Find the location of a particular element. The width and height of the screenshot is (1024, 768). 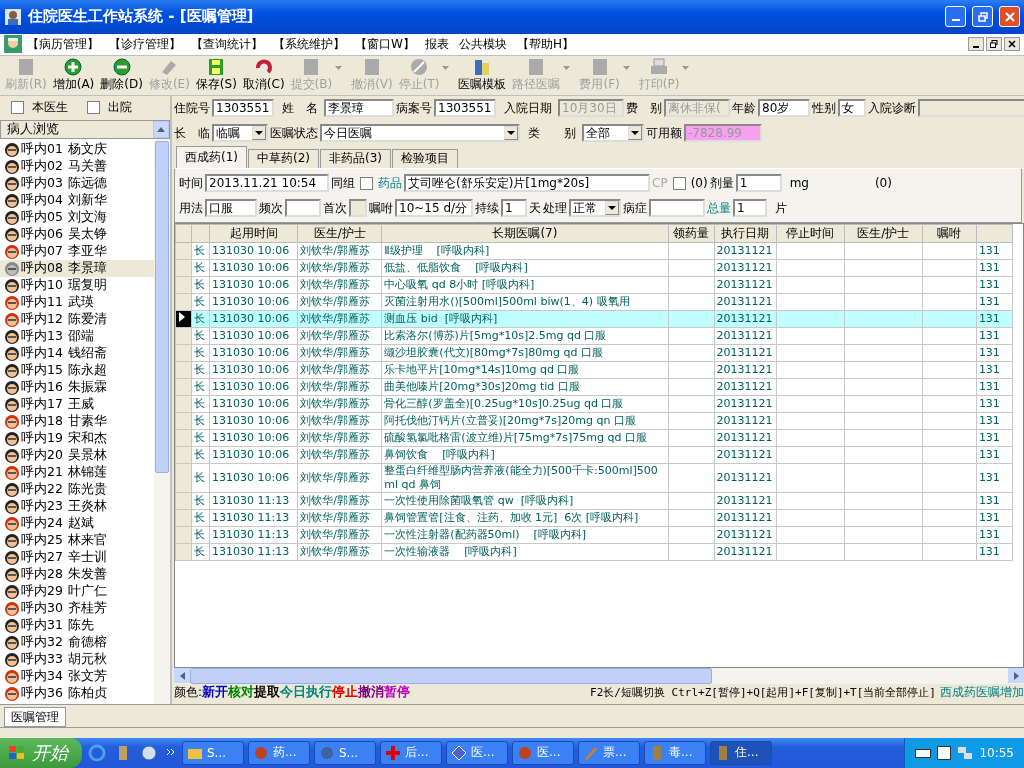

toolbar-button: 删除(D) is located at coordinates (121, 75).